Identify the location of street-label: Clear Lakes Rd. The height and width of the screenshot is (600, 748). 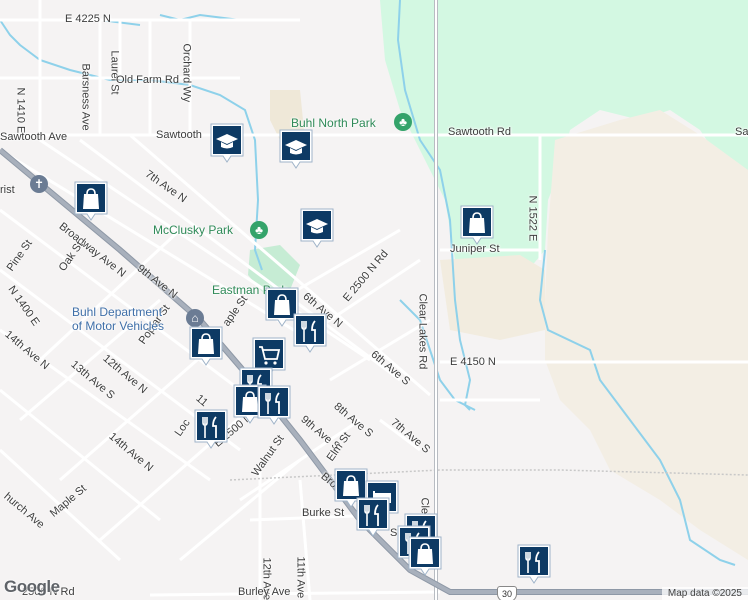
(422, 331).